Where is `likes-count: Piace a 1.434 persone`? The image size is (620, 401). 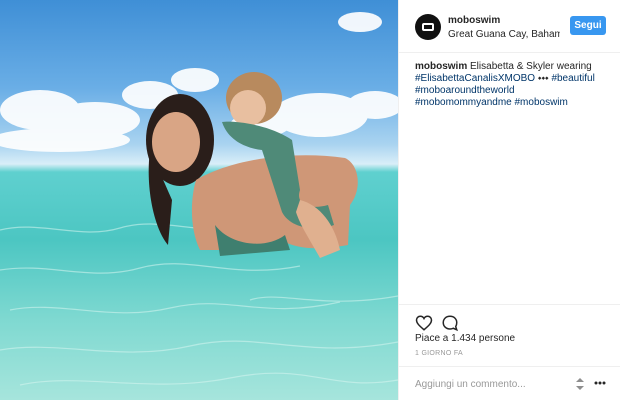 likes-count: Piace a 1.434 persone is located at coordinates (465, 338).